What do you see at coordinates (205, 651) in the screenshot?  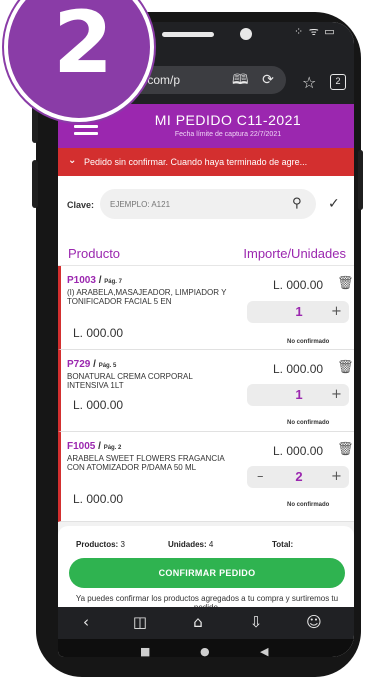 I see `home-button-icon: ●` at bounding box center [205, 651].